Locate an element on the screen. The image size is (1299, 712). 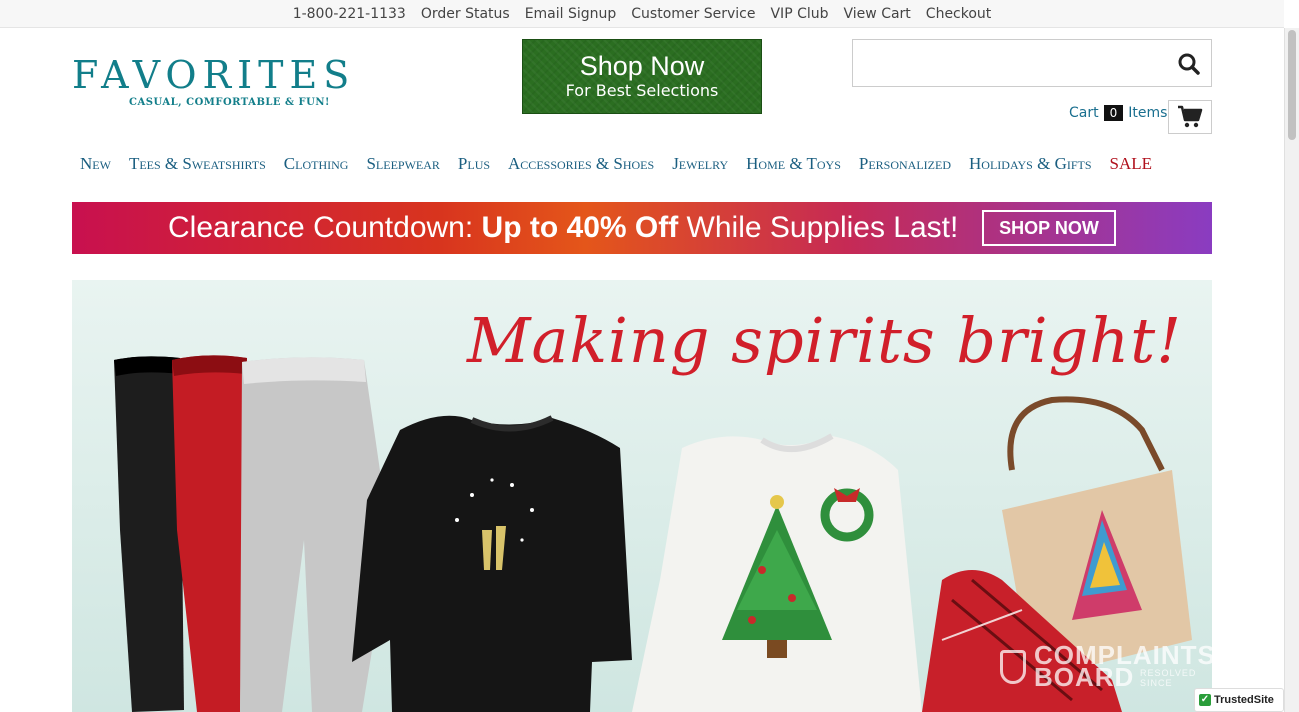
promo-subline: For Best Selections is located at coordinates (642, 90).